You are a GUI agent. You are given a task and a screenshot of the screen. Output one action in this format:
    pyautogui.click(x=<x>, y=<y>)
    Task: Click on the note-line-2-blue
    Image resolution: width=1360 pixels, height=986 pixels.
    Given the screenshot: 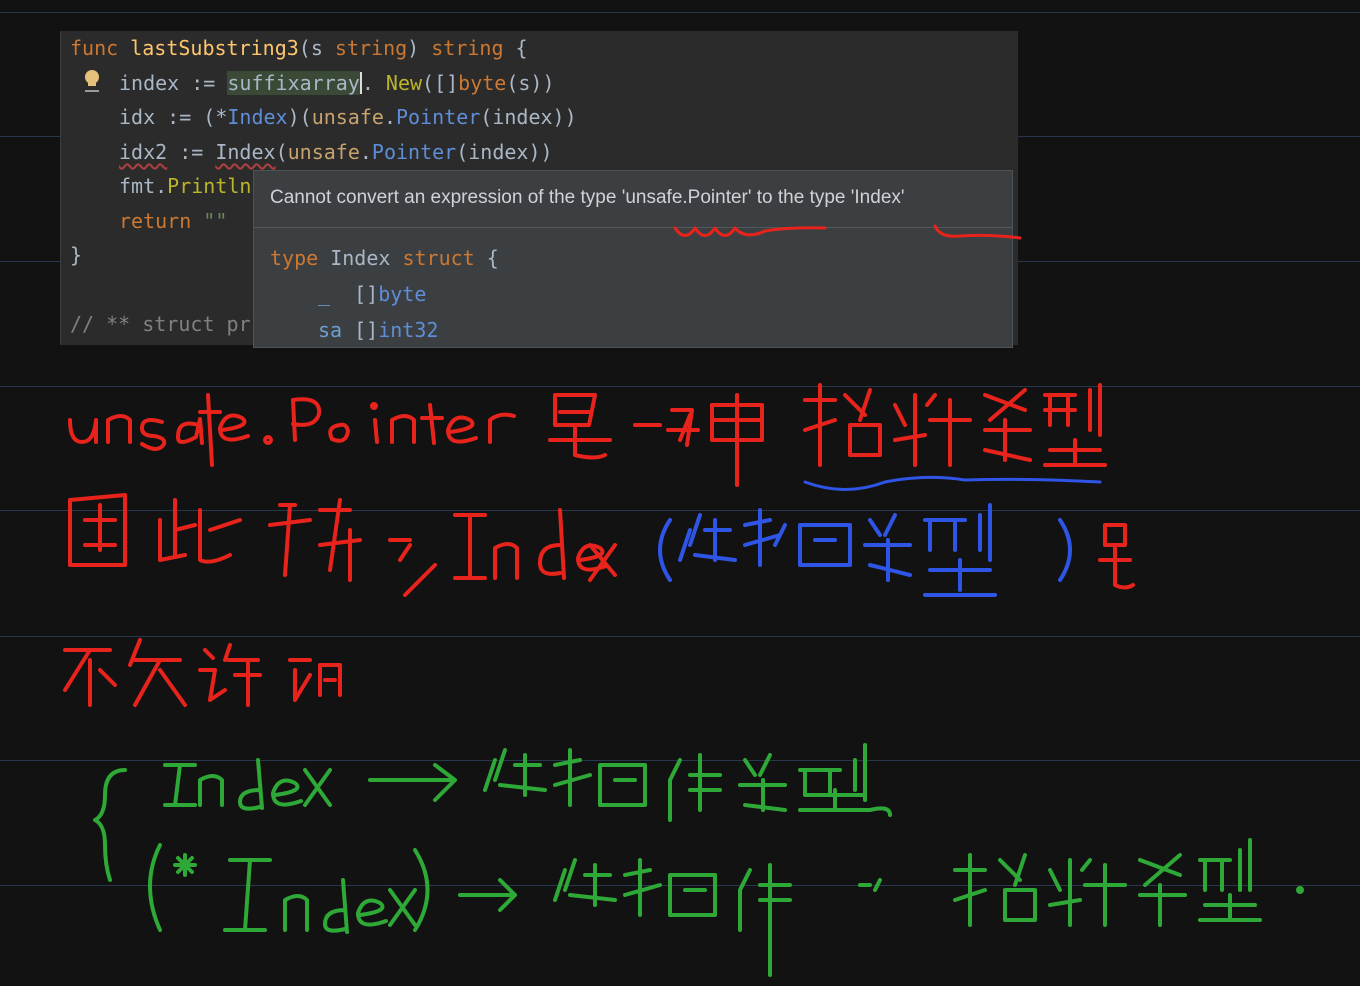 What is the action you would take?
    pyautogui.click(x=865, y=550)
    